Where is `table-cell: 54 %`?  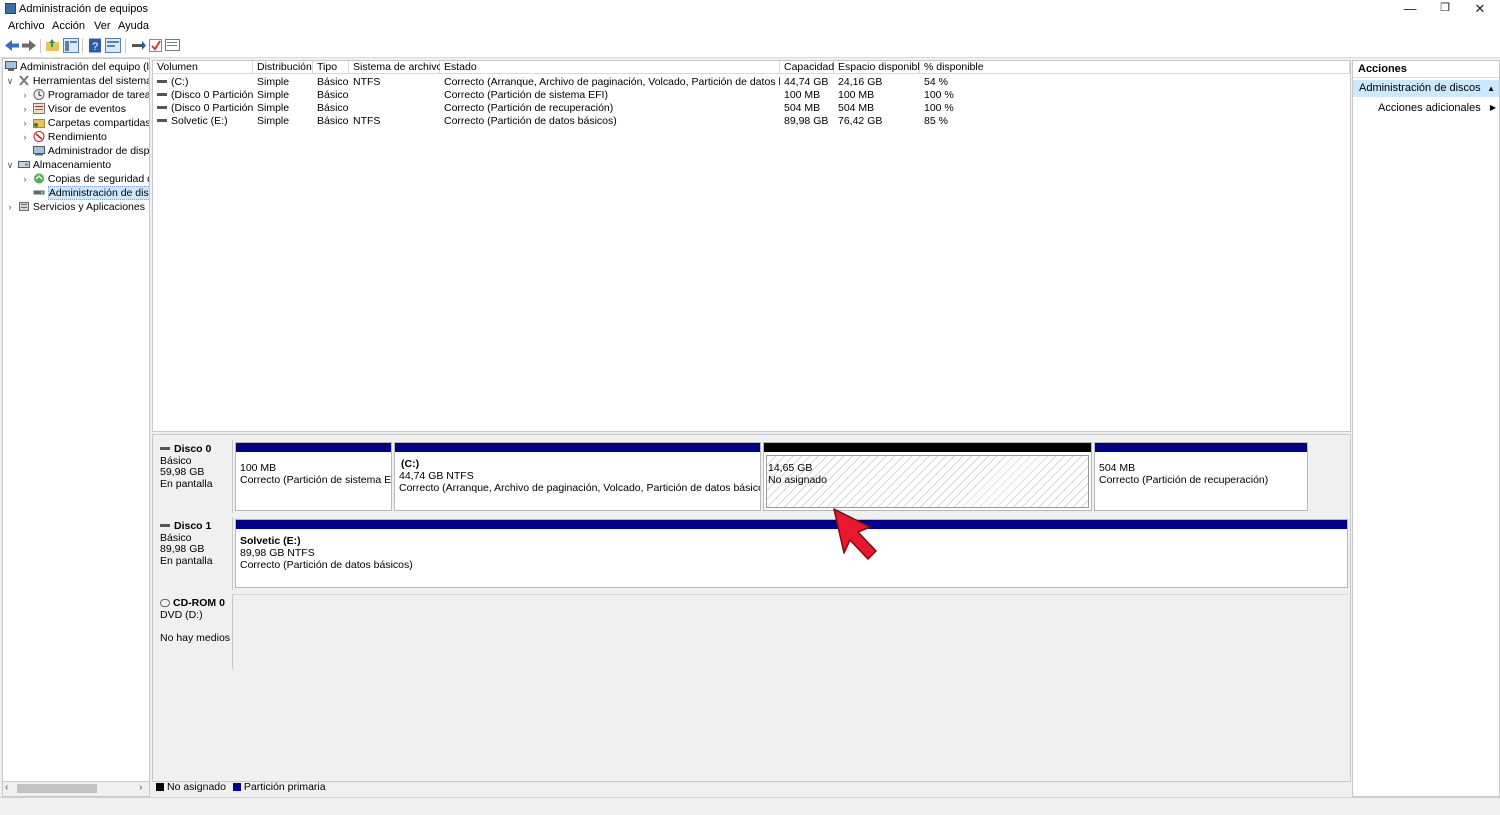
table-cell: 54 % is located at coordinates (936, 82).